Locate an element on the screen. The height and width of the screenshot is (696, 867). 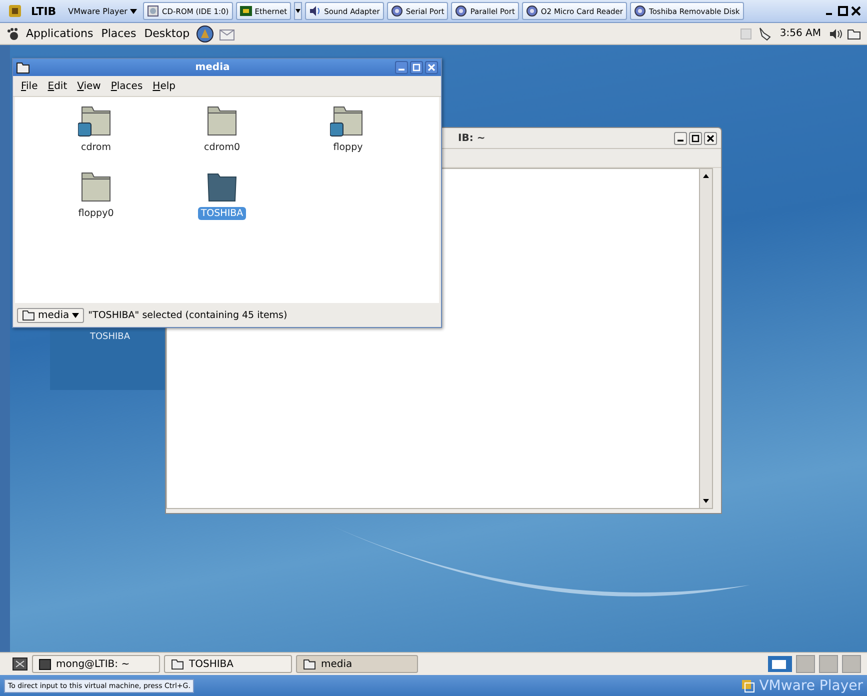
tray-square-icon is located at coordinates (746, 34).